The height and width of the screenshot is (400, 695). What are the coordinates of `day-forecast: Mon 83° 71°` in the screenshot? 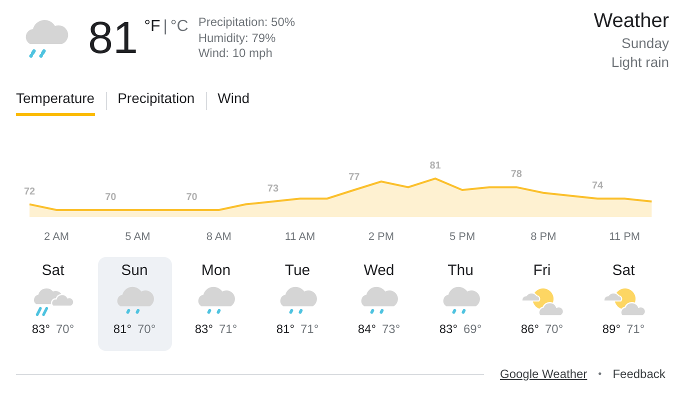 It's located at (216, 304).